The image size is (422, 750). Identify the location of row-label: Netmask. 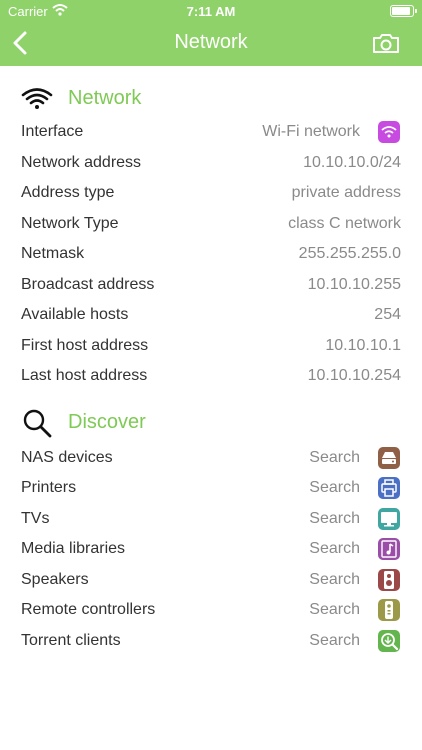
(53, 253).